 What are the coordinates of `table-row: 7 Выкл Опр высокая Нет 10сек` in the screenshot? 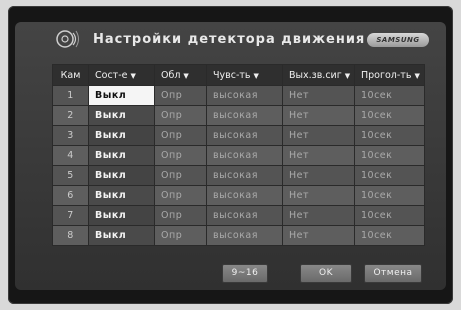 It's located at (238, 215).